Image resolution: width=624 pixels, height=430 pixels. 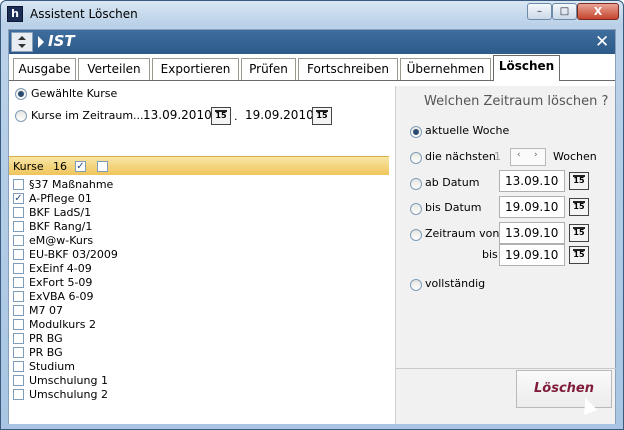 I want to click on radio-range-label: Zeitraum von, so click(x=462, y=233).